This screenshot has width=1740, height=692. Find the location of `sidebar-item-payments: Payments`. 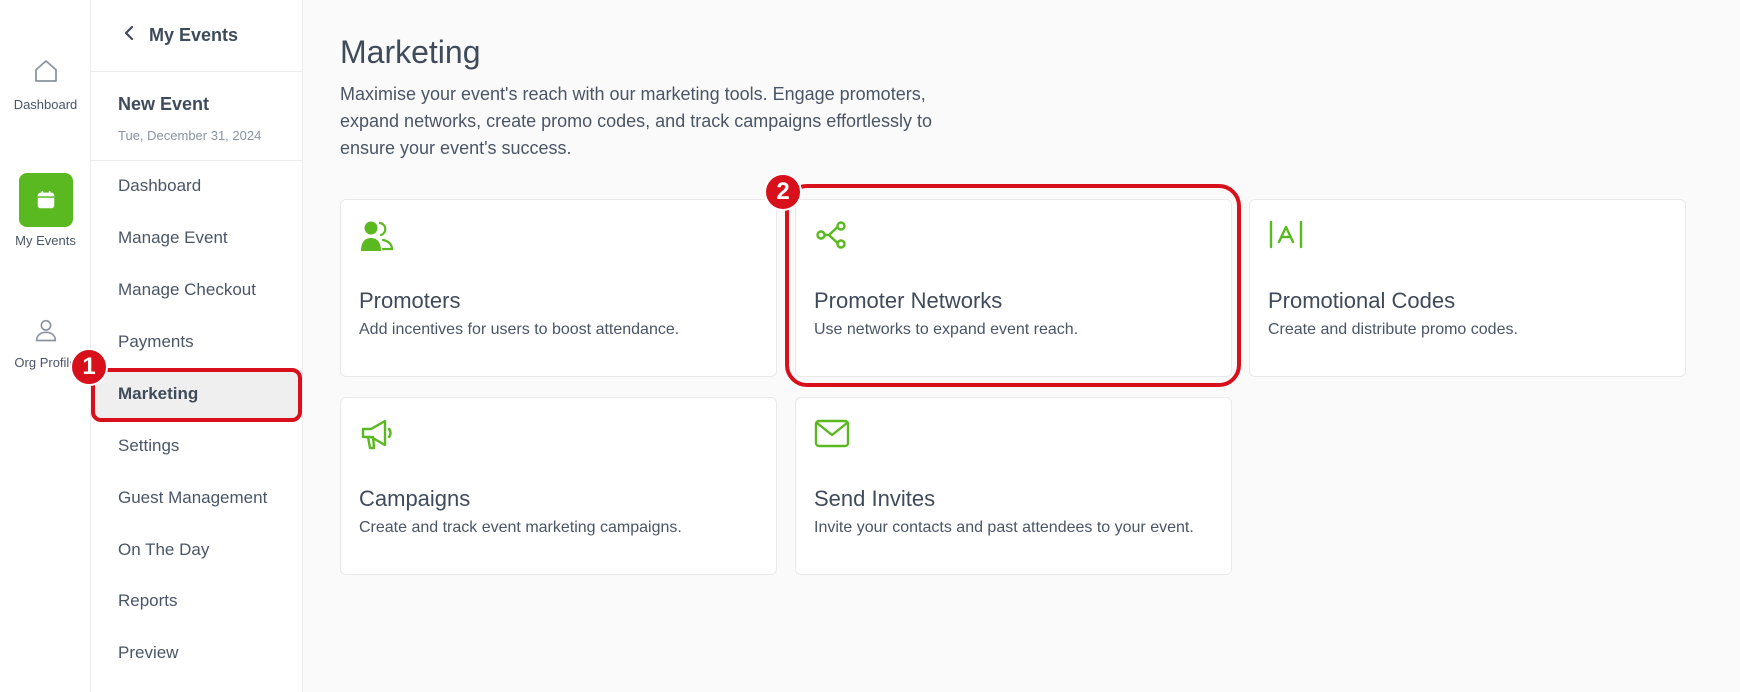

sidebar-item-payments: Payments is located at coordinates (196, 342).